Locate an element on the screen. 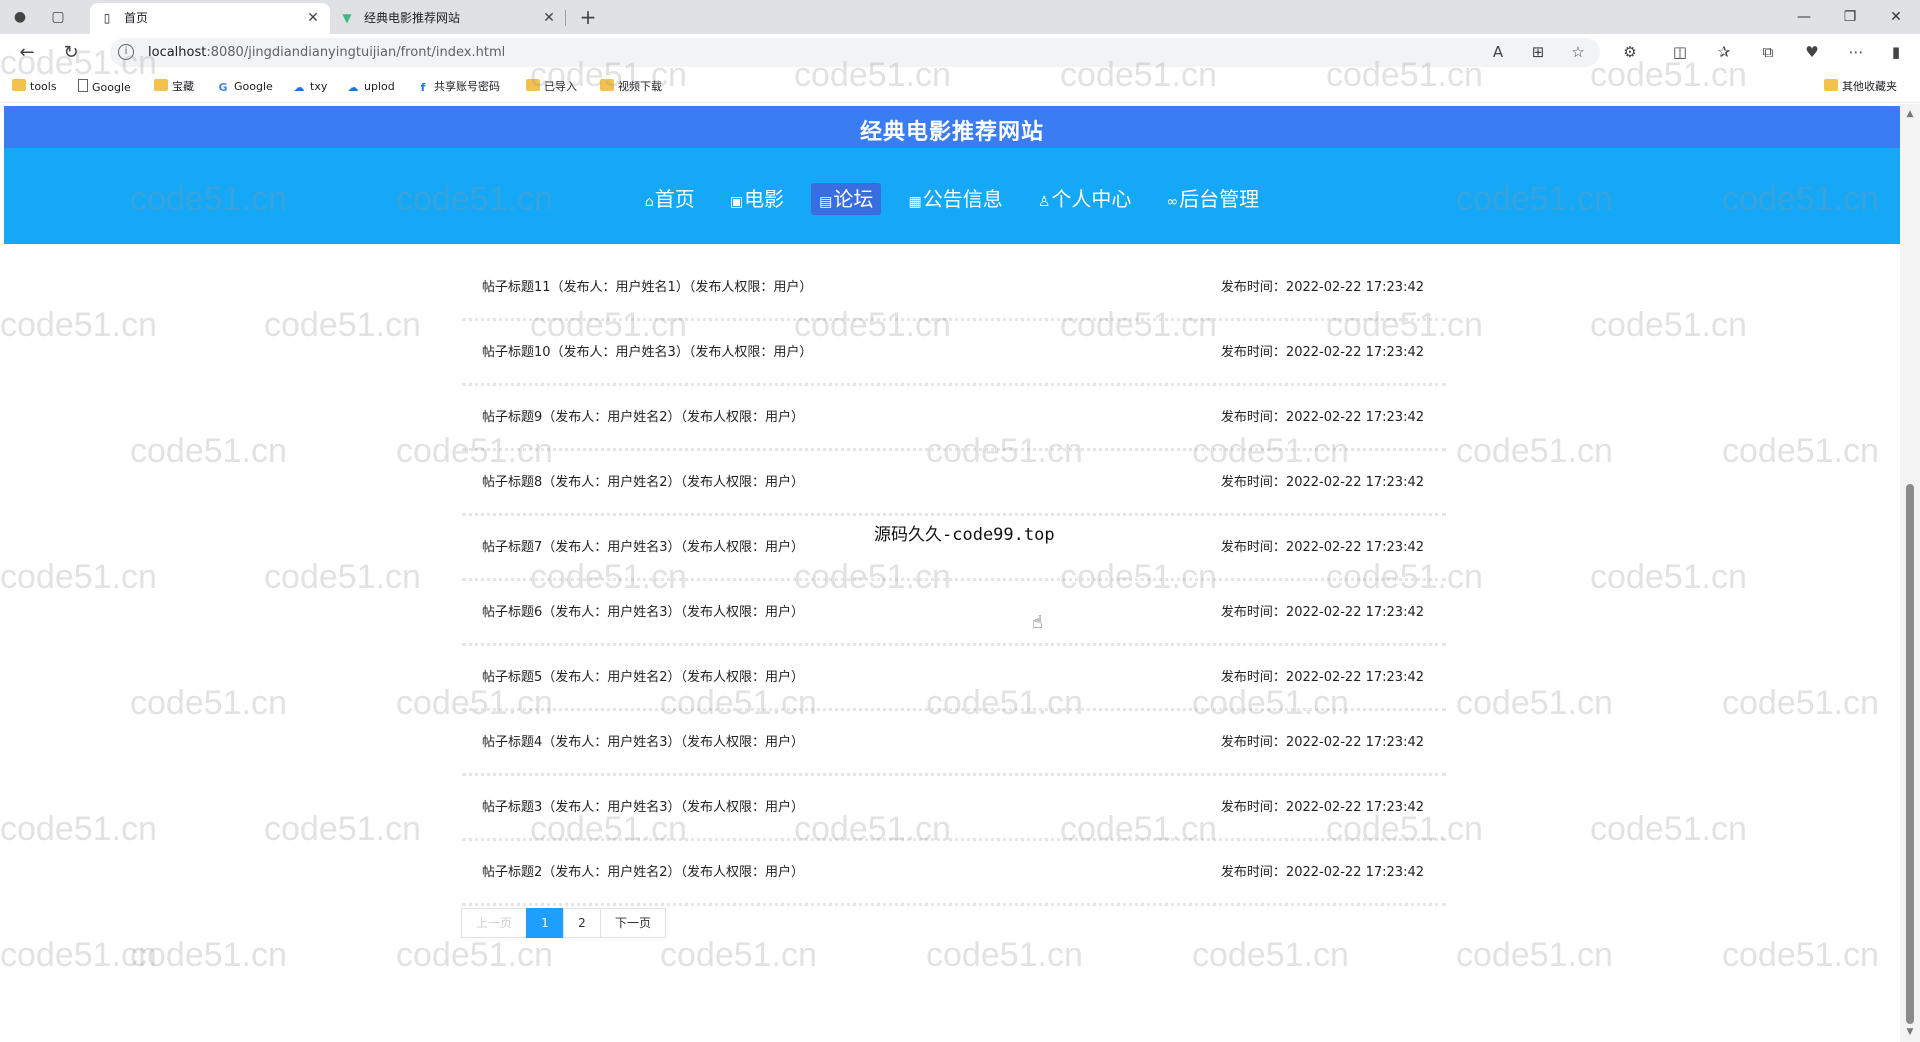  tab-title: 首页 is located at coordinates (136, 18).